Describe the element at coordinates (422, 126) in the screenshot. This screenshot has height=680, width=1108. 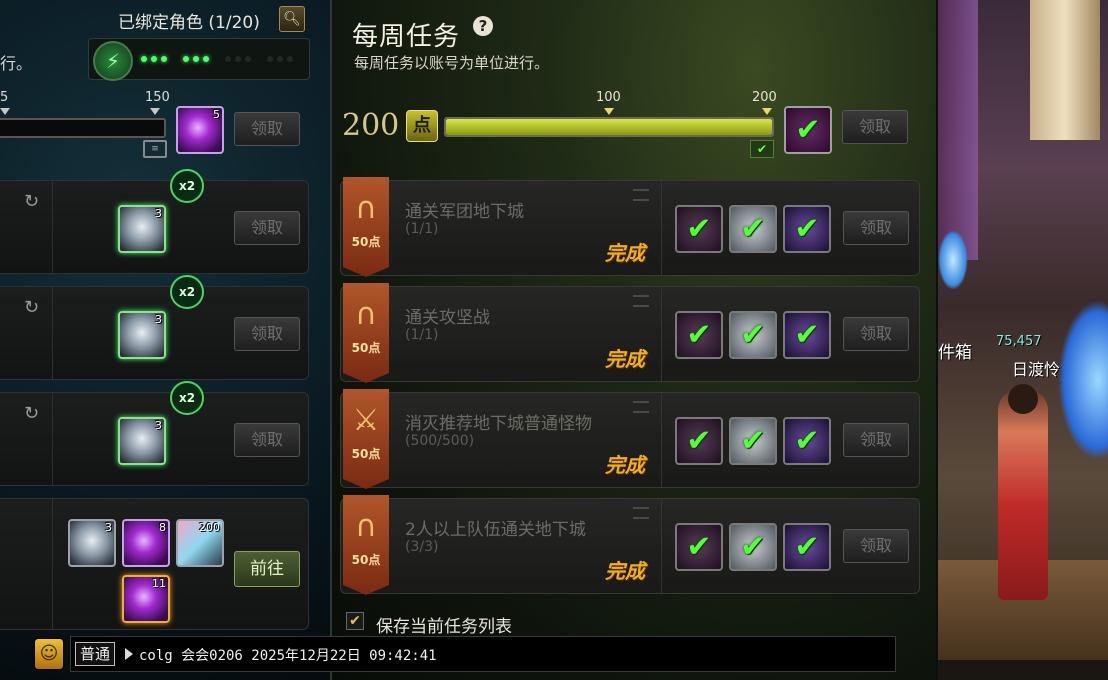
I see `points-icon: 点` at that location.